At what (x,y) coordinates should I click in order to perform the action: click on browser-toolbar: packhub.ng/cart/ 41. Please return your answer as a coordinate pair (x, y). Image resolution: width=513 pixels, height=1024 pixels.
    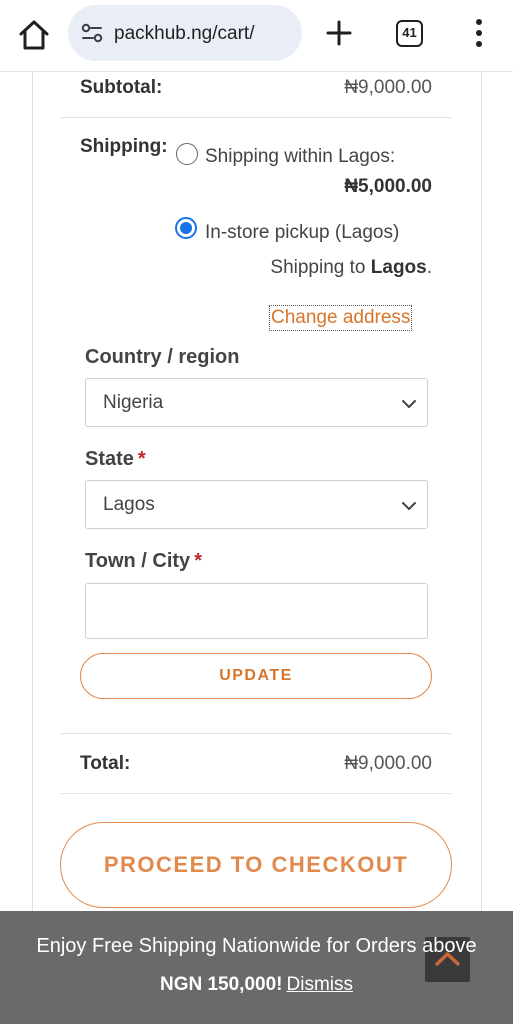
    Looking at the image, I should click on (256, 36).